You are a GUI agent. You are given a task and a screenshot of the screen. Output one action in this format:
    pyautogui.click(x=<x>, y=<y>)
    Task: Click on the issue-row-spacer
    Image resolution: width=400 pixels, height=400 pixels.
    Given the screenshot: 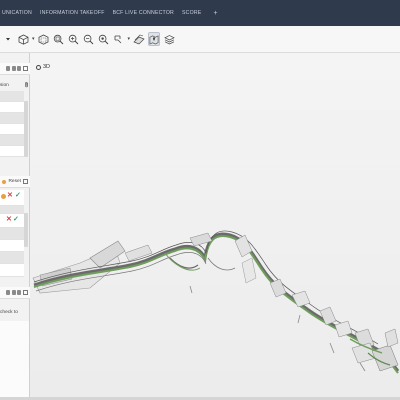 What is the action you would take?
    pyautogui.click(x=12, y=210)
    